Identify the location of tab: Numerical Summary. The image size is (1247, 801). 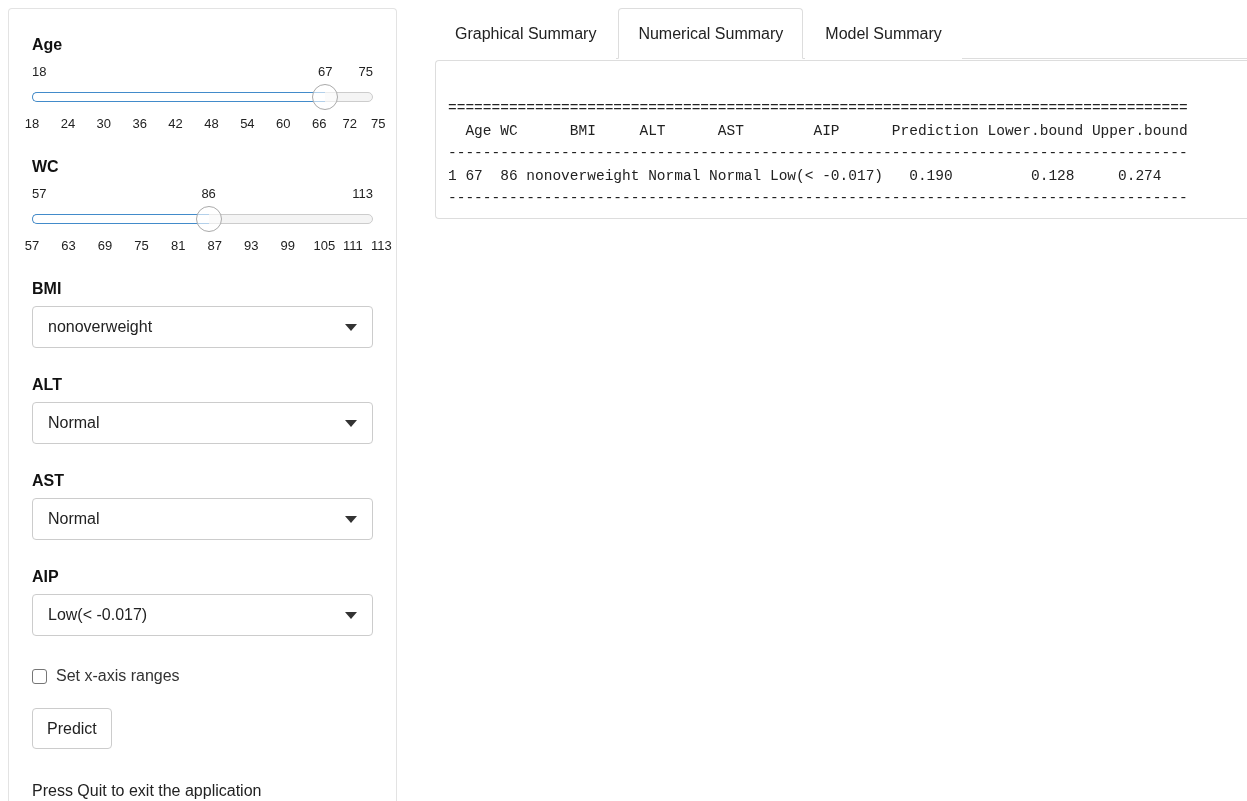
(711, 33).